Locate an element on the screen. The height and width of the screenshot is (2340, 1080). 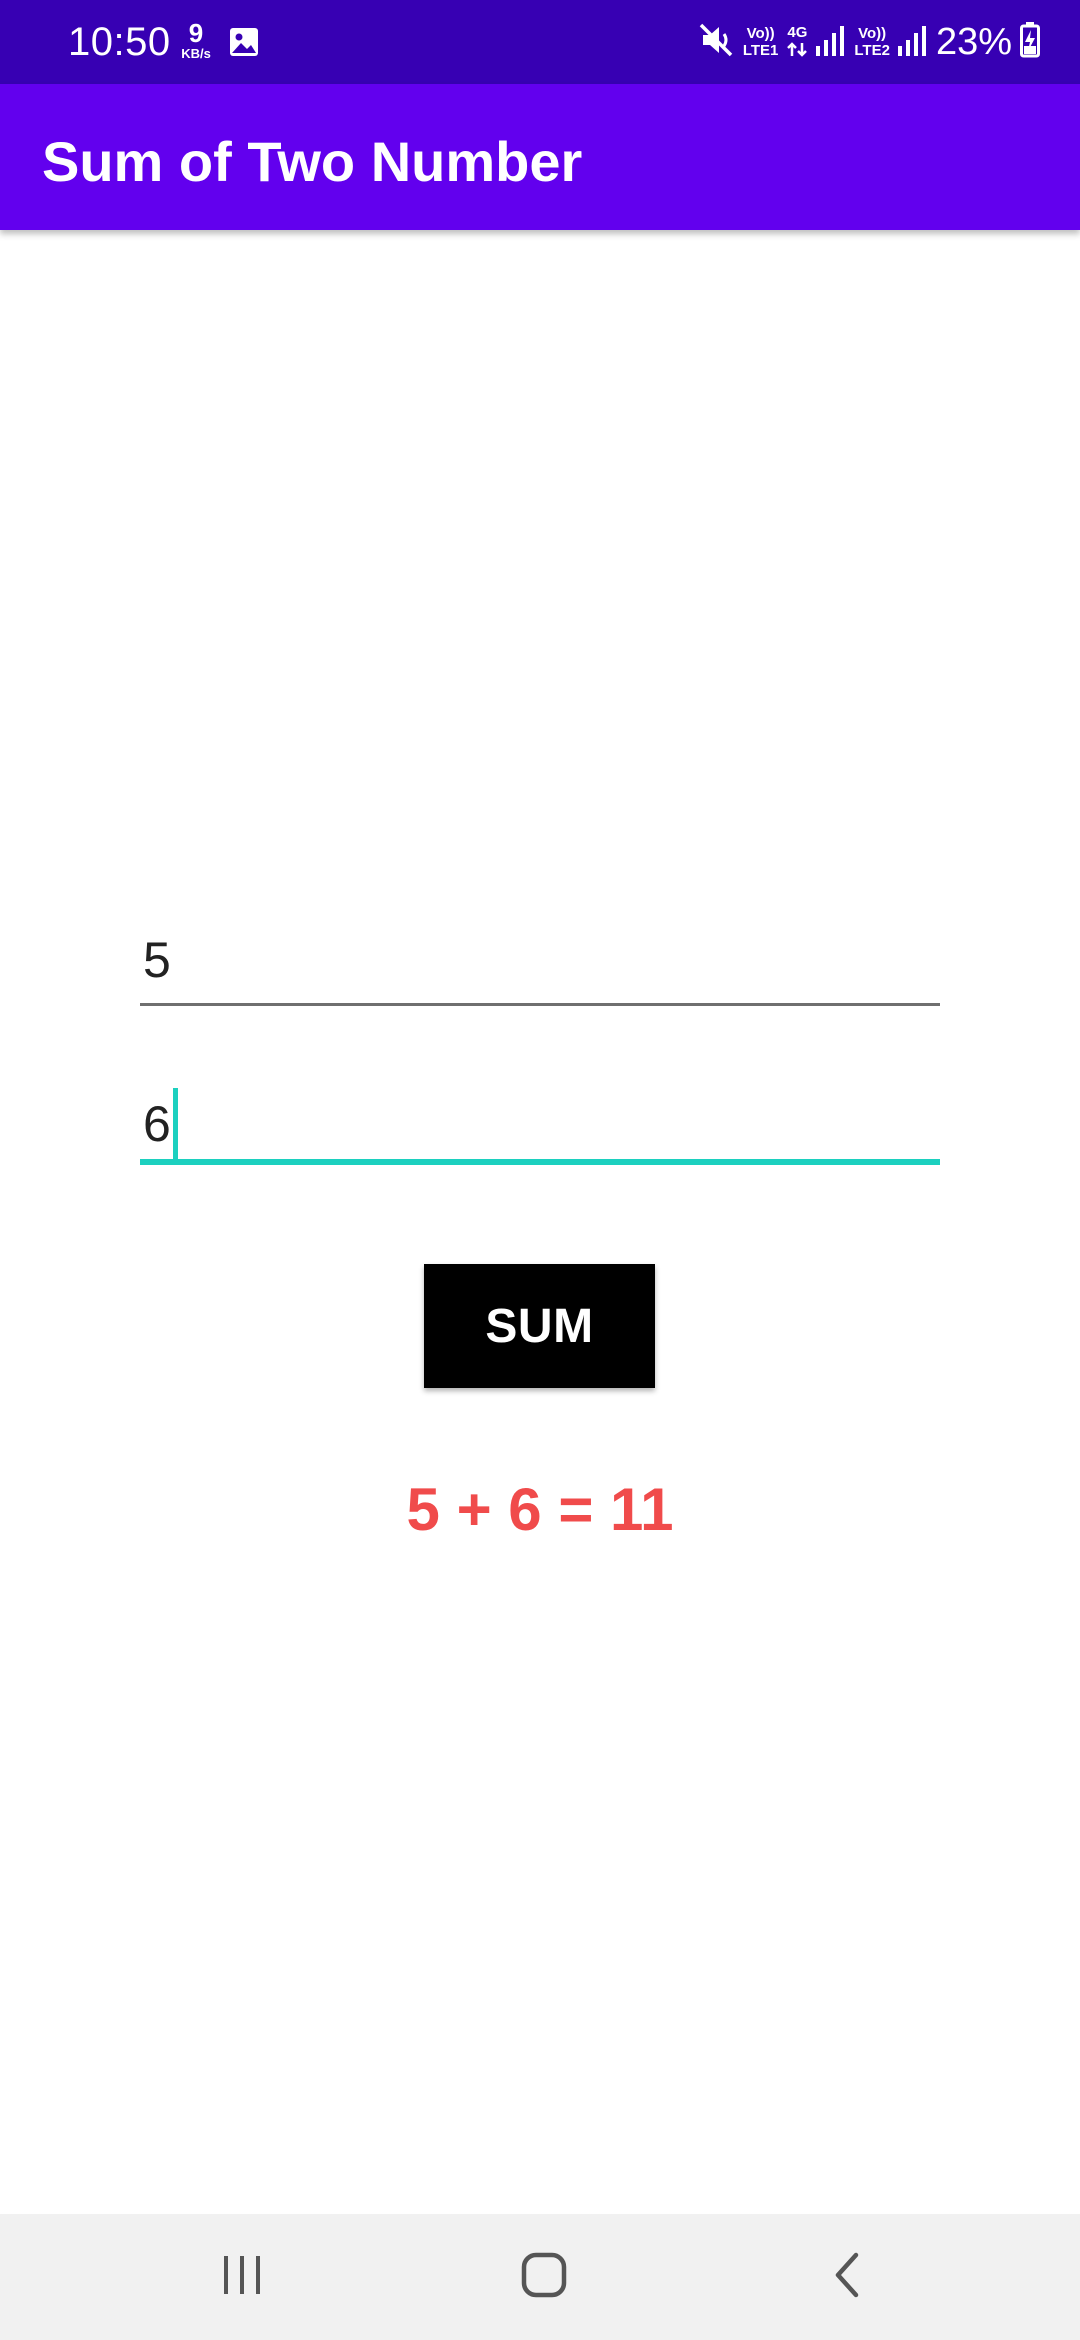
sim1-volte: Vo)) LTE1 is located at coordinates (761, 42).